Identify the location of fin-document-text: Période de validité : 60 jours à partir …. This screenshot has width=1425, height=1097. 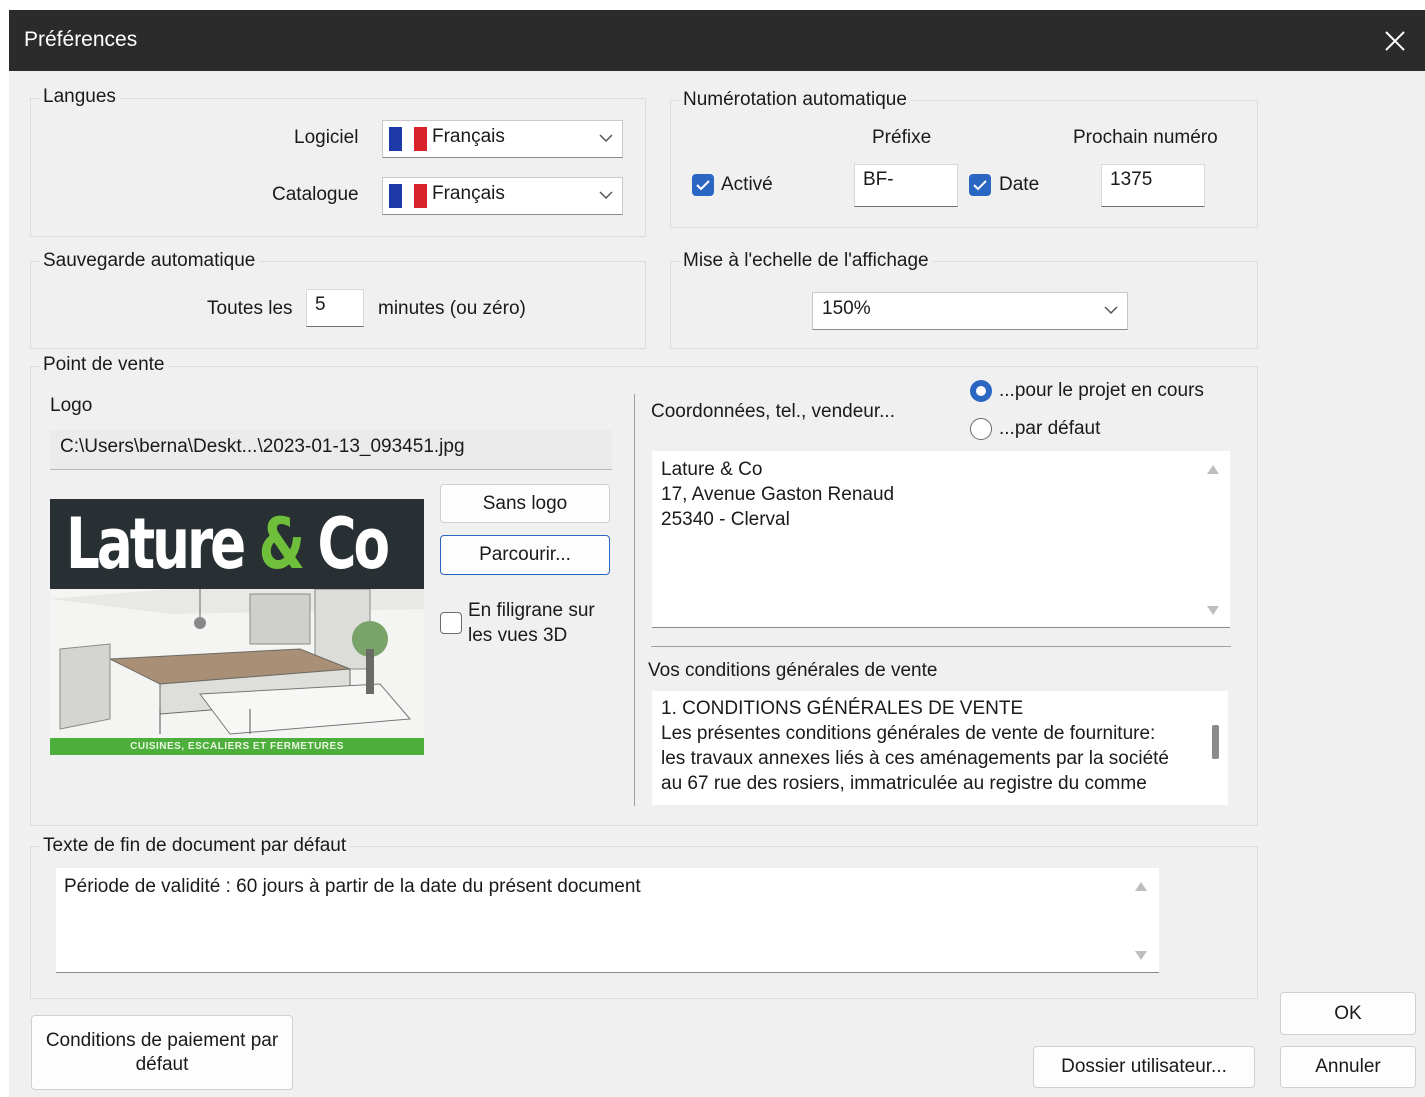
(352, 886).